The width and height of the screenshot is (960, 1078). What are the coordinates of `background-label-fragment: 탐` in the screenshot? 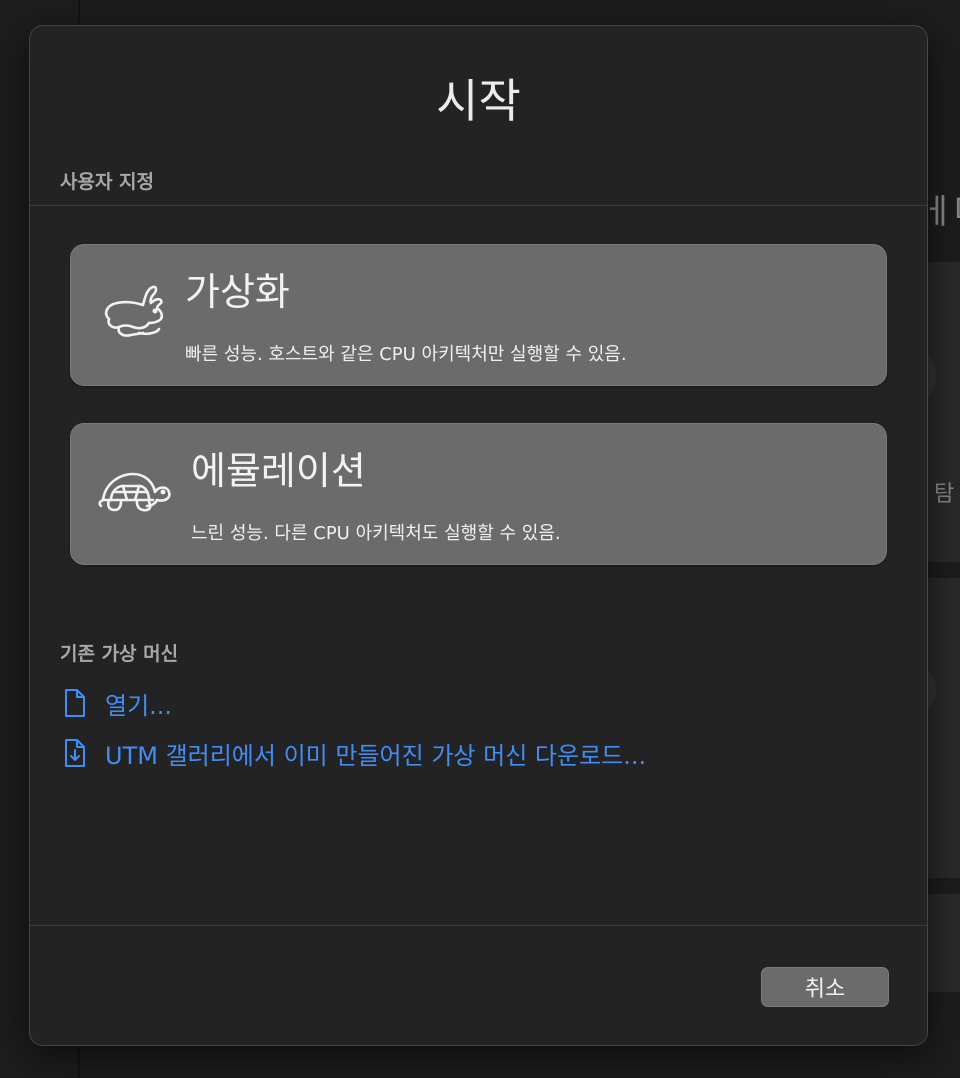 It's located at (944, 494).